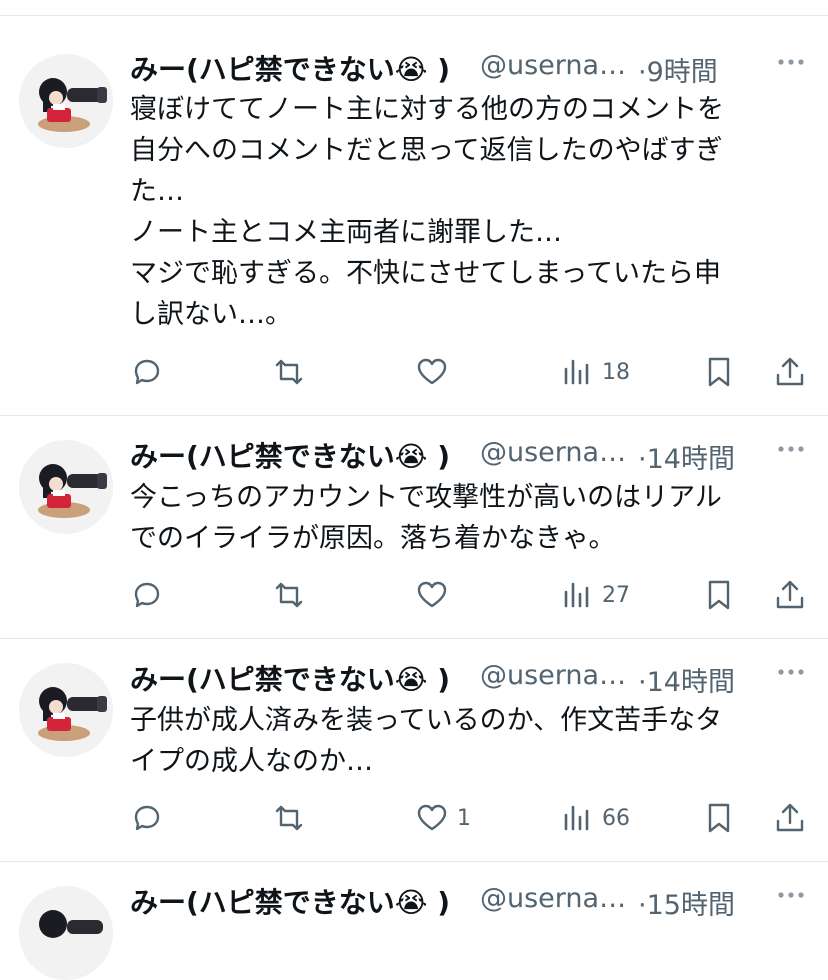  What do you see at coordinates (414, 595) in the screenshot?
I see `action-bar: 27` at bounding box center [414, 595].